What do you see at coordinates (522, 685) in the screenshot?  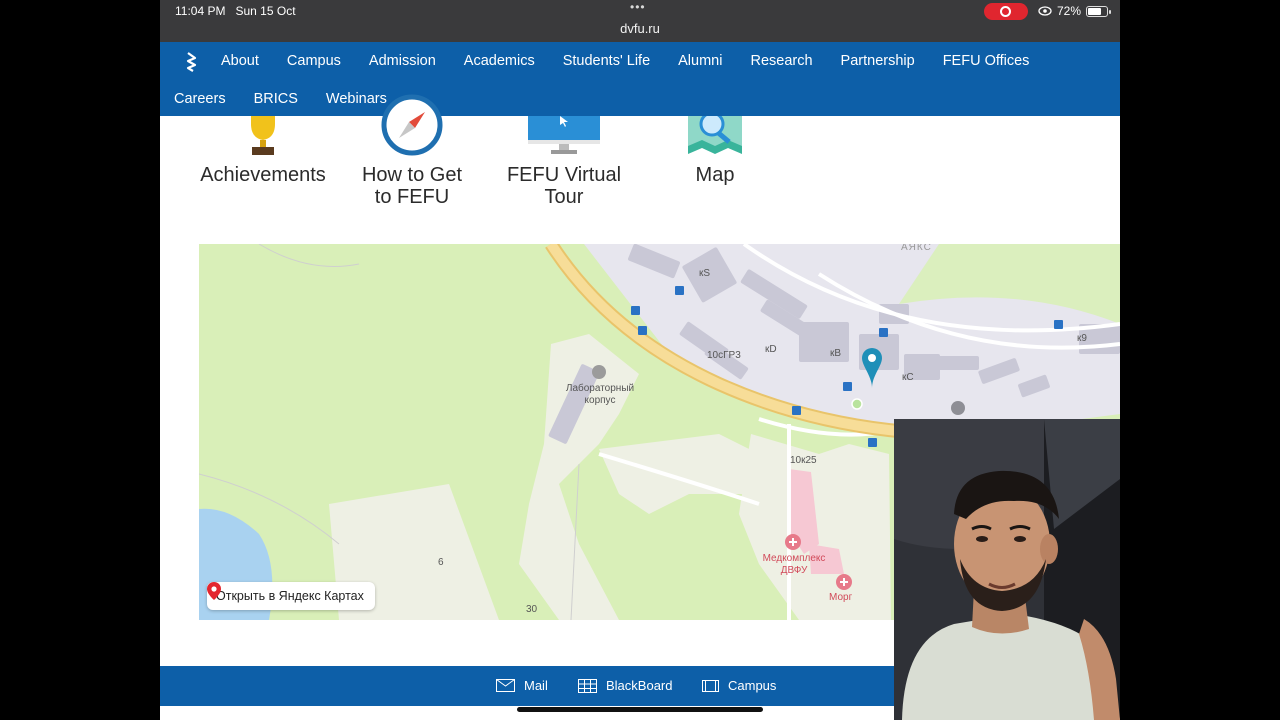 I see `footer-mail-link: Mail` at bounding box center [522, 685].